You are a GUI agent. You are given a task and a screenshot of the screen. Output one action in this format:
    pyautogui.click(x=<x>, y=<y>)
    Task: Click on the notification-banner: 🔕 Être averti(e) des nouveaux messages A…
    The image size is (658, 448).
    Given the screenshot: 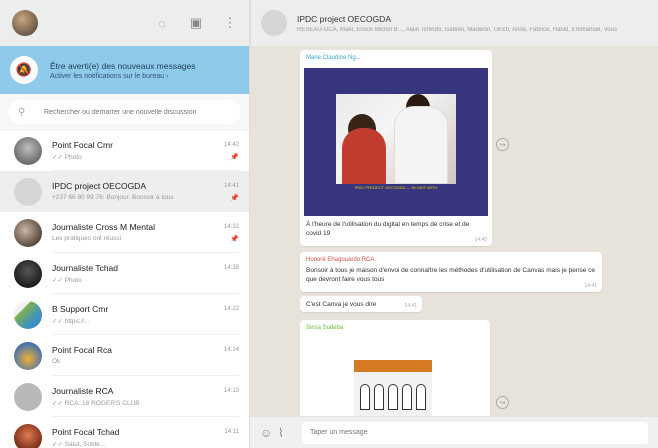 What is the action you would take?
    pyautogui.click(x=124, y=70)
    